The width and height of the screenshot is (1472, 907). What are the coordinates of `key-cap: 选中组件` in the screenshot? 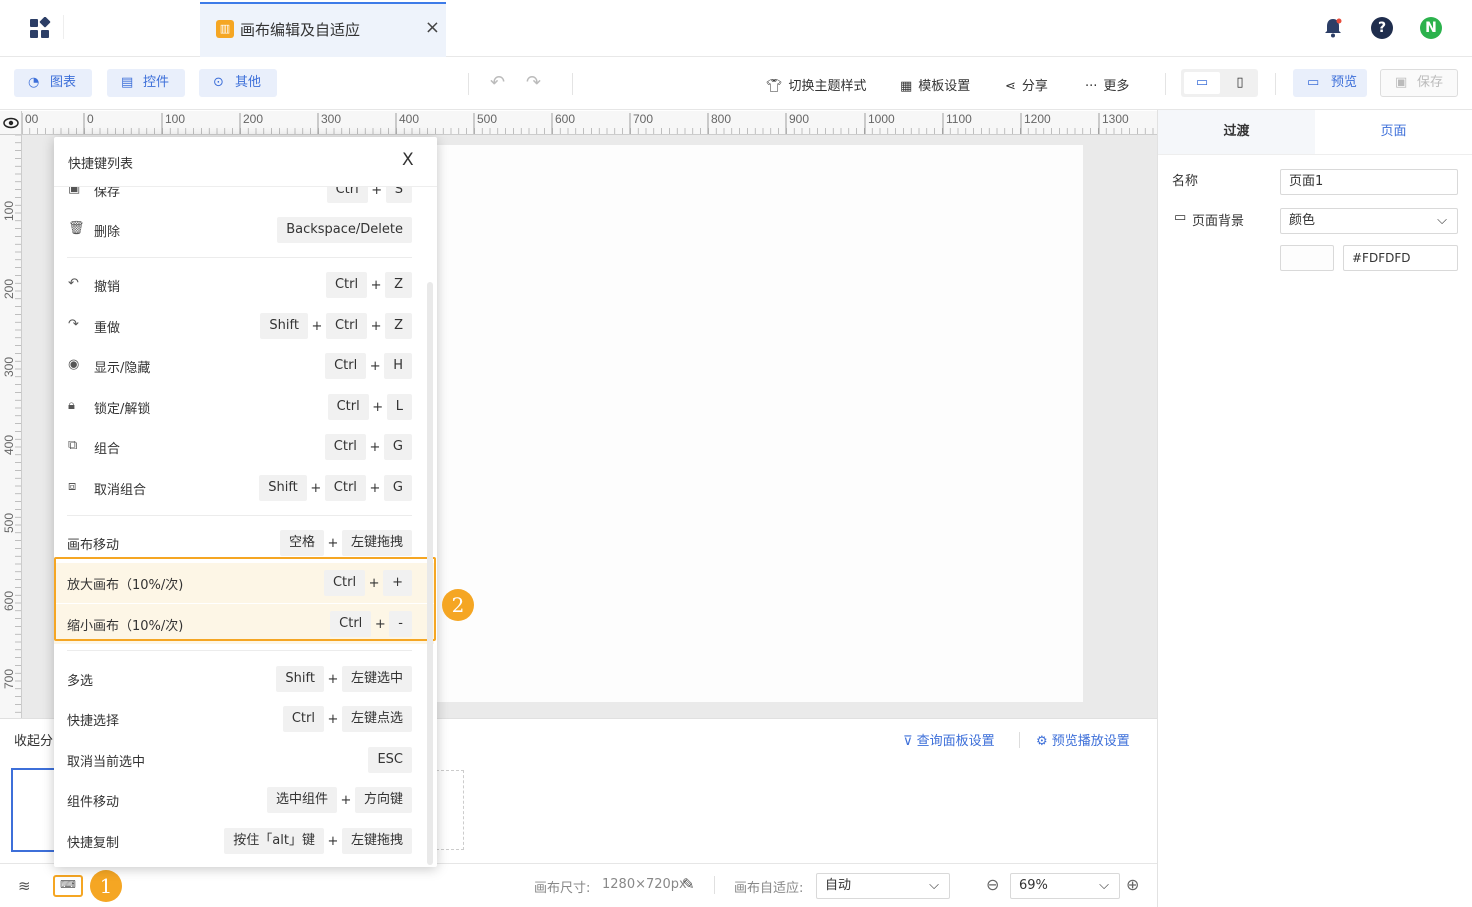 It's located at (301, 800).